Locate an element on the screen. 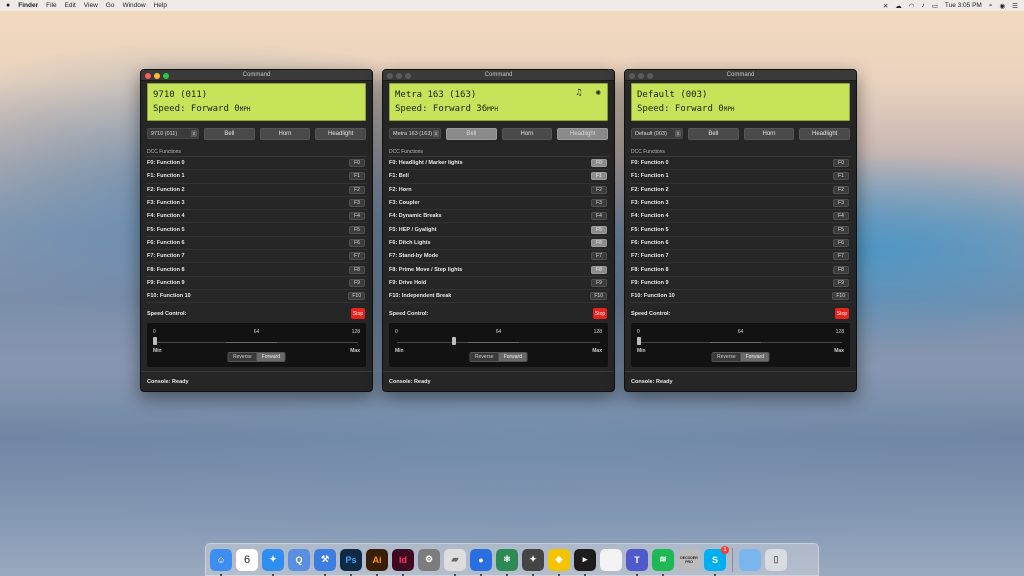 This screenshot has width=1024, height=576. decoder-pro-icon: DECODER PRO is located at coordinates (689, 559).